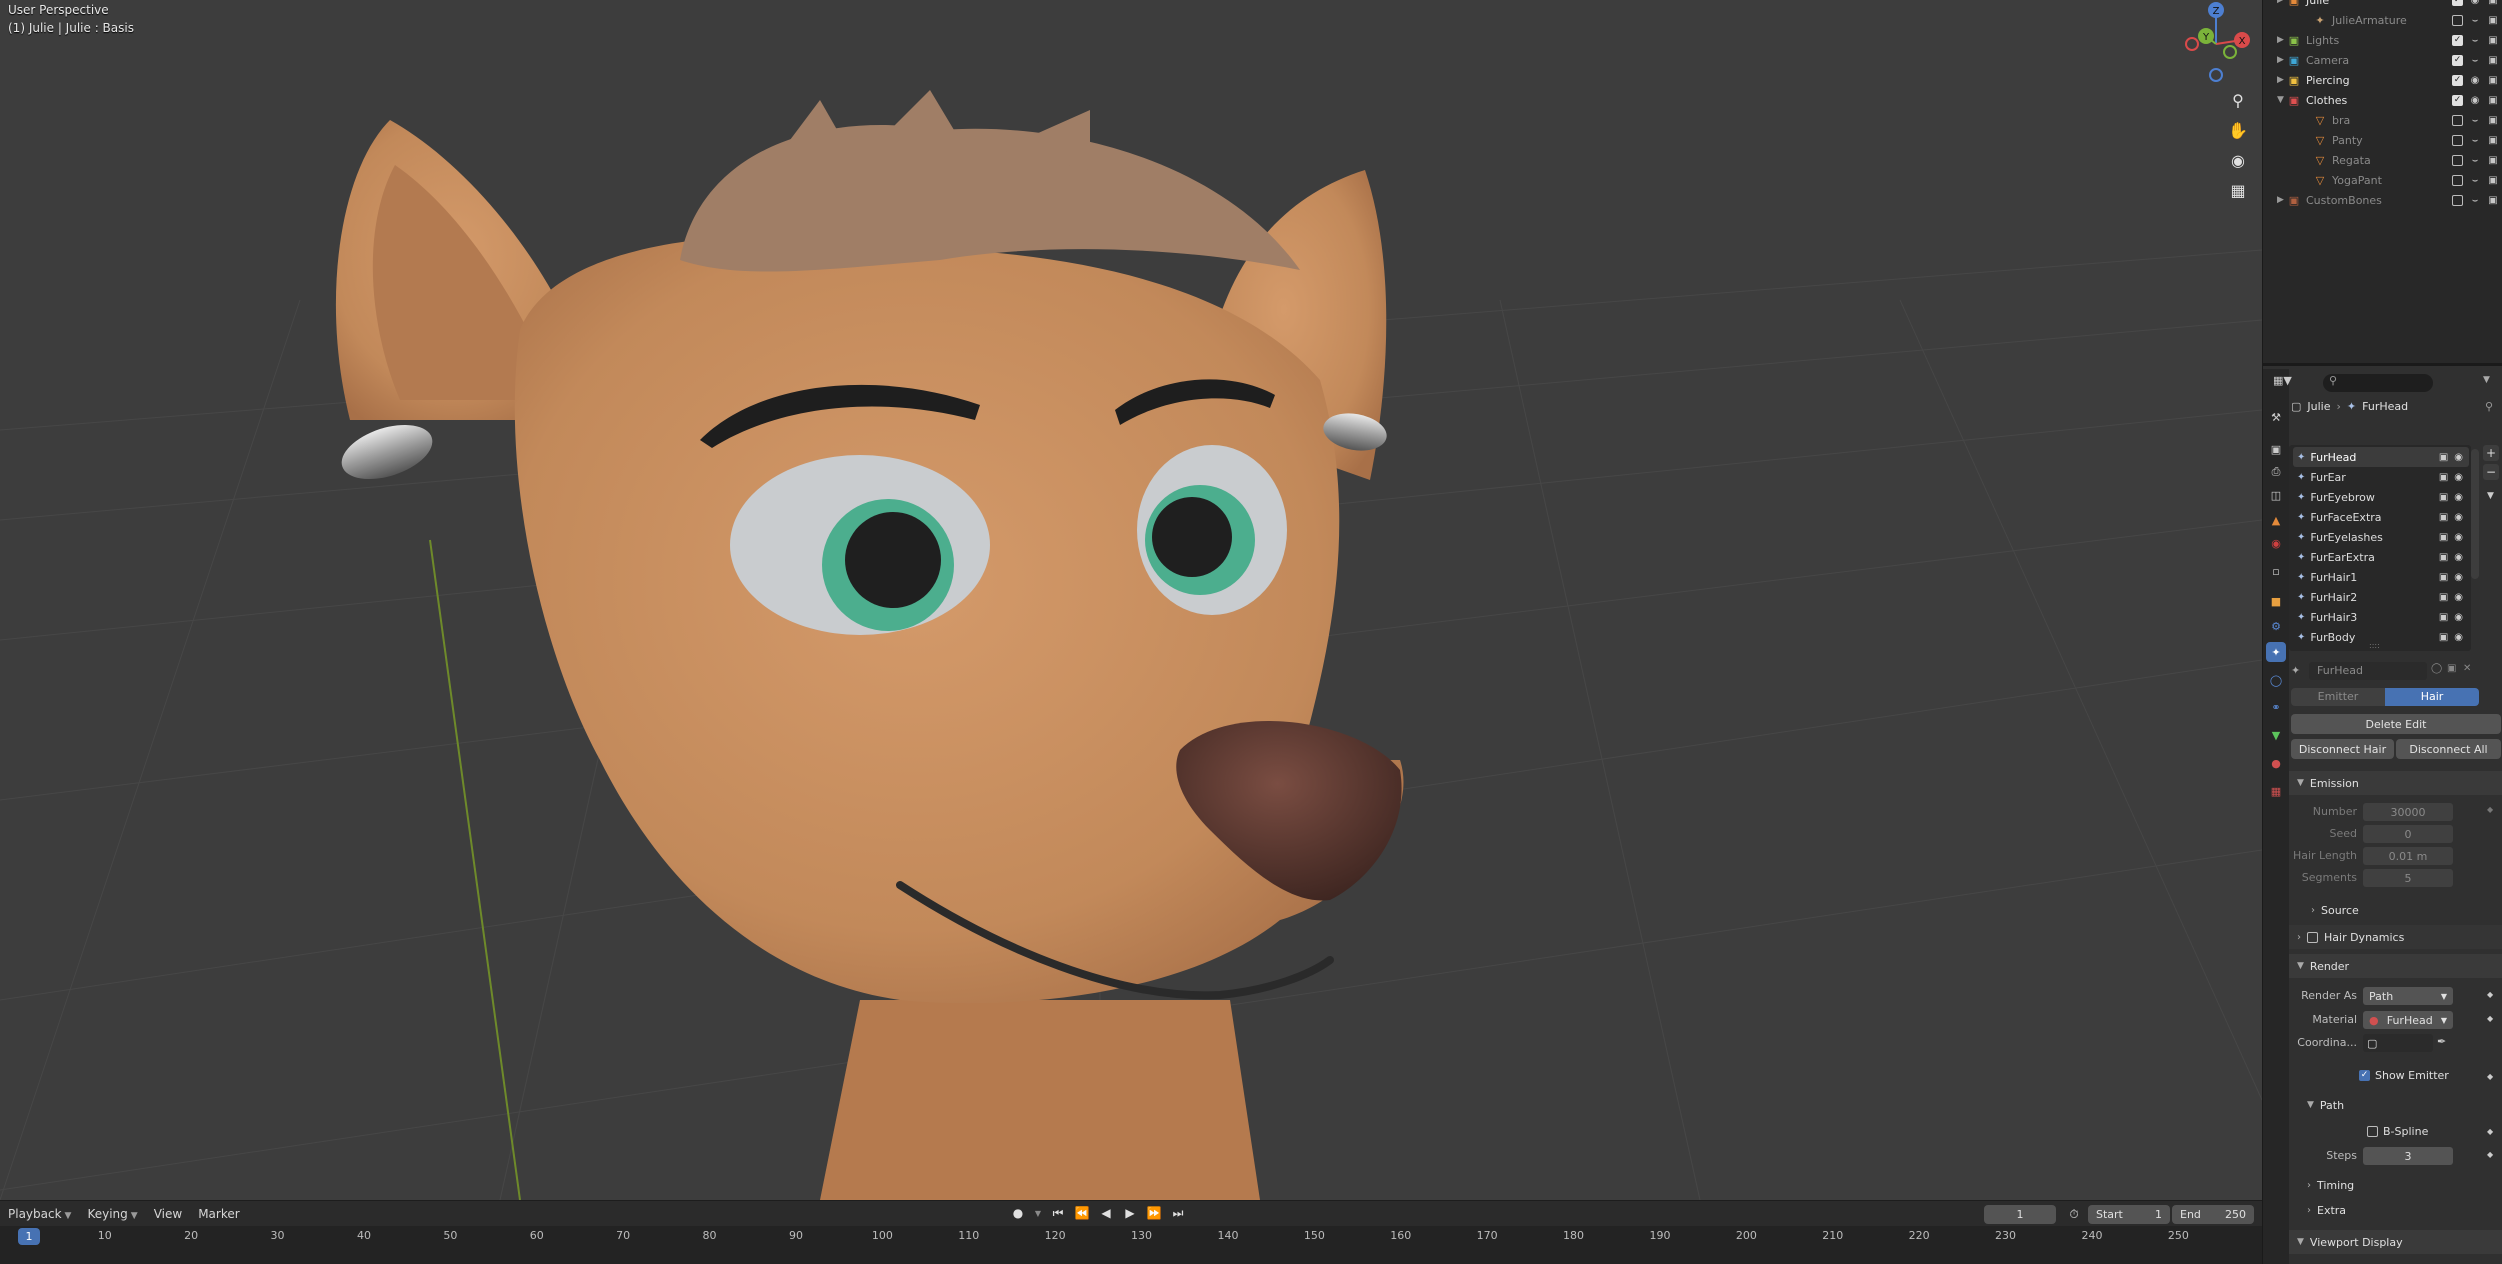 Image resolution: width=2502 pixels, height=1264 pixels. What do you see at coordinates (2372, 1131) in the screenshot?
I see `bspline-checkbox` at bounding box center [2372, 1131].